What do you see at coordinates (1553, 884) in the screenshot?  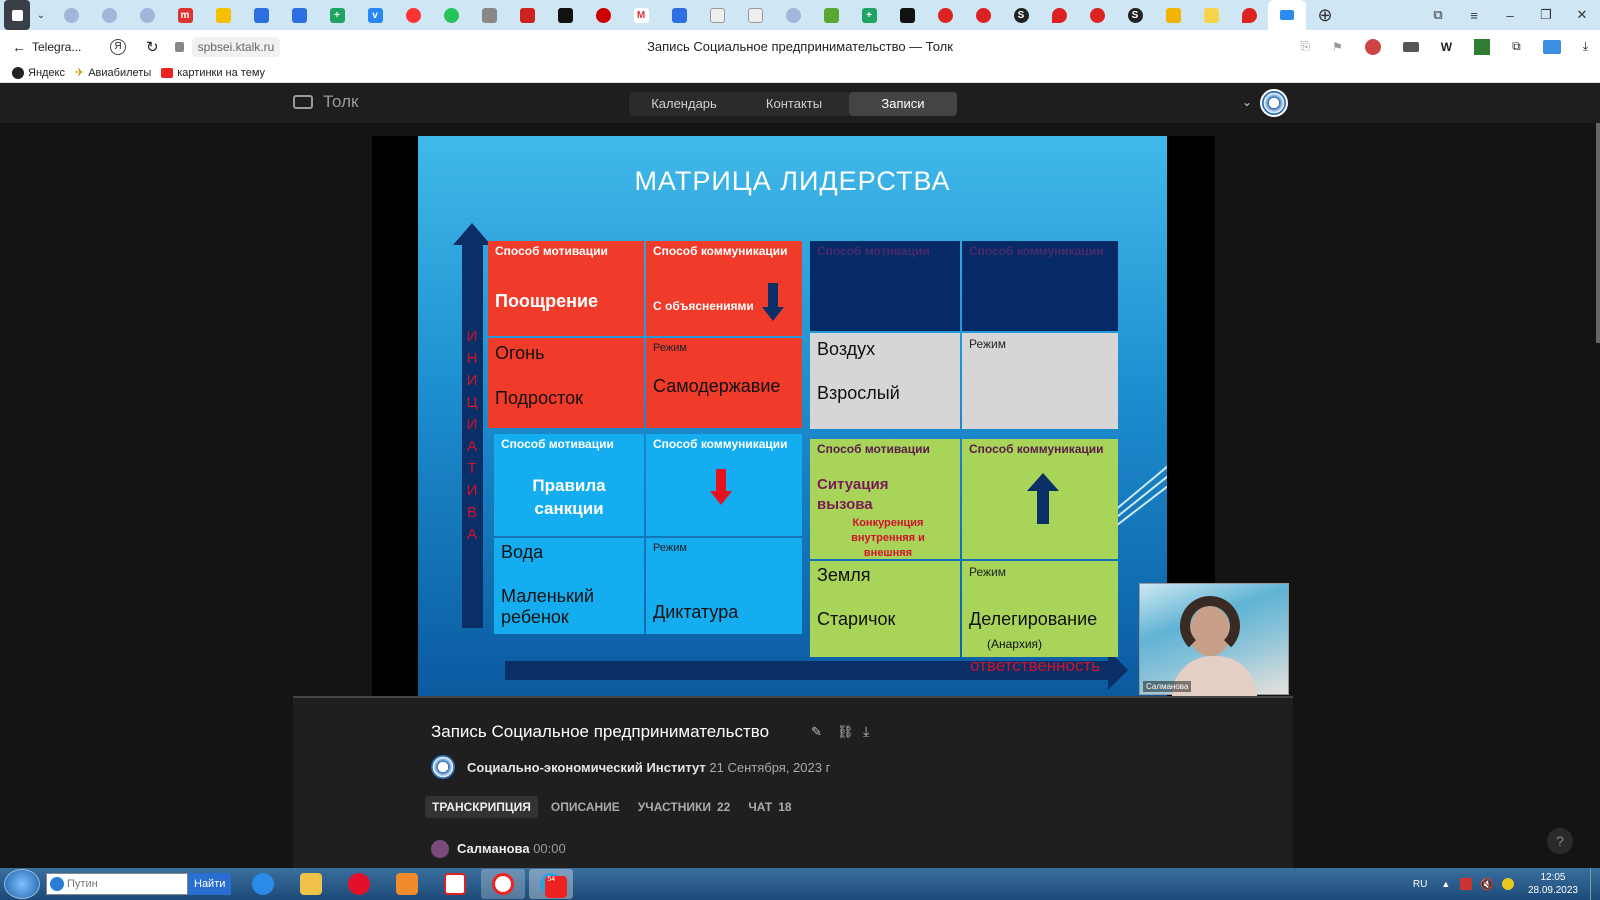 I see `clock: 12:05 28.09.2023` at bounding box center [1553, 884].